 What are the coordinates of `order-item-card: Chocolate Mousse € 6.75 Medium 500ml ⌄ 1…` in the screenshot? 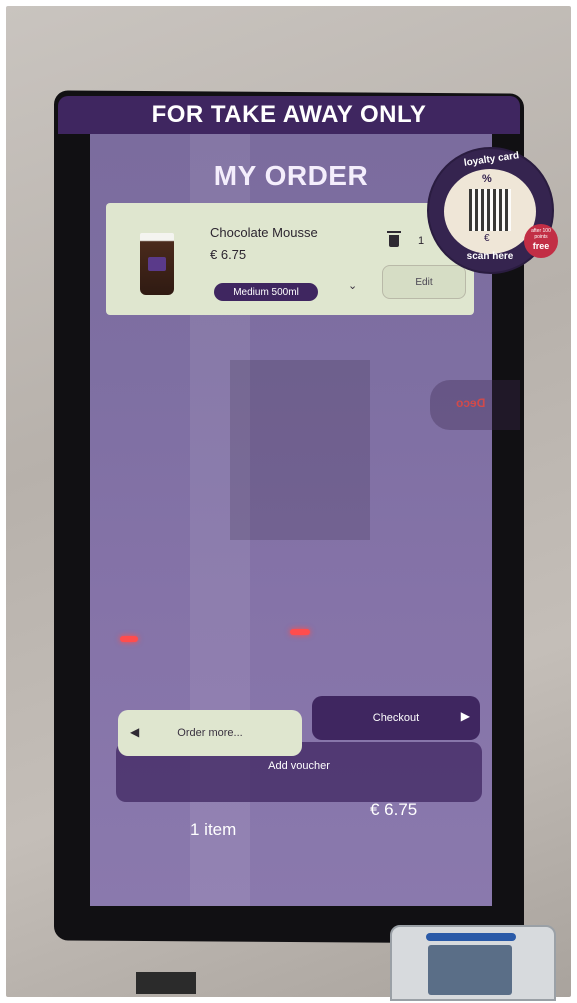 It's located at (290, 259).